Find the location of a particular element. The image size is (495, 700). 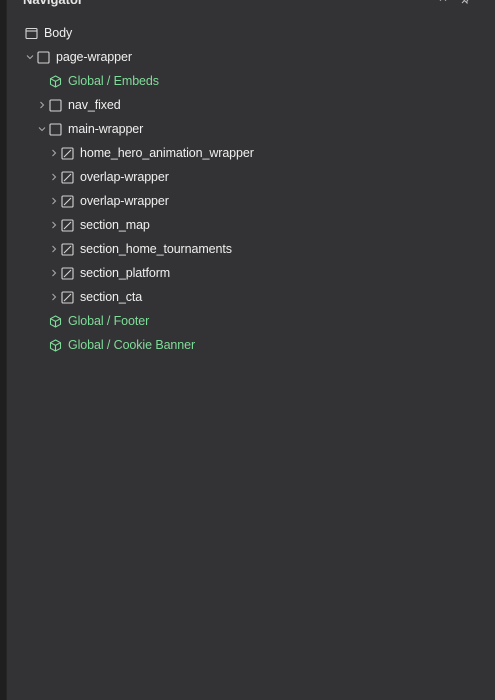

tree-item-main-wrapper: main-wrapper is located at coordinates (251, 129).